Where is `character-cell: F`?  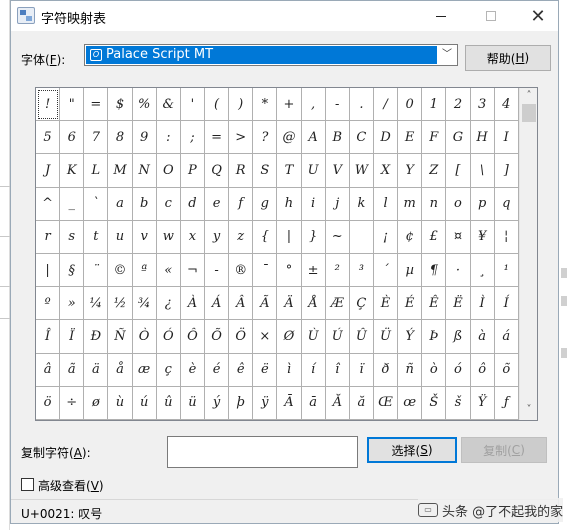 character-cell: F is located at coordinates (434, 138).